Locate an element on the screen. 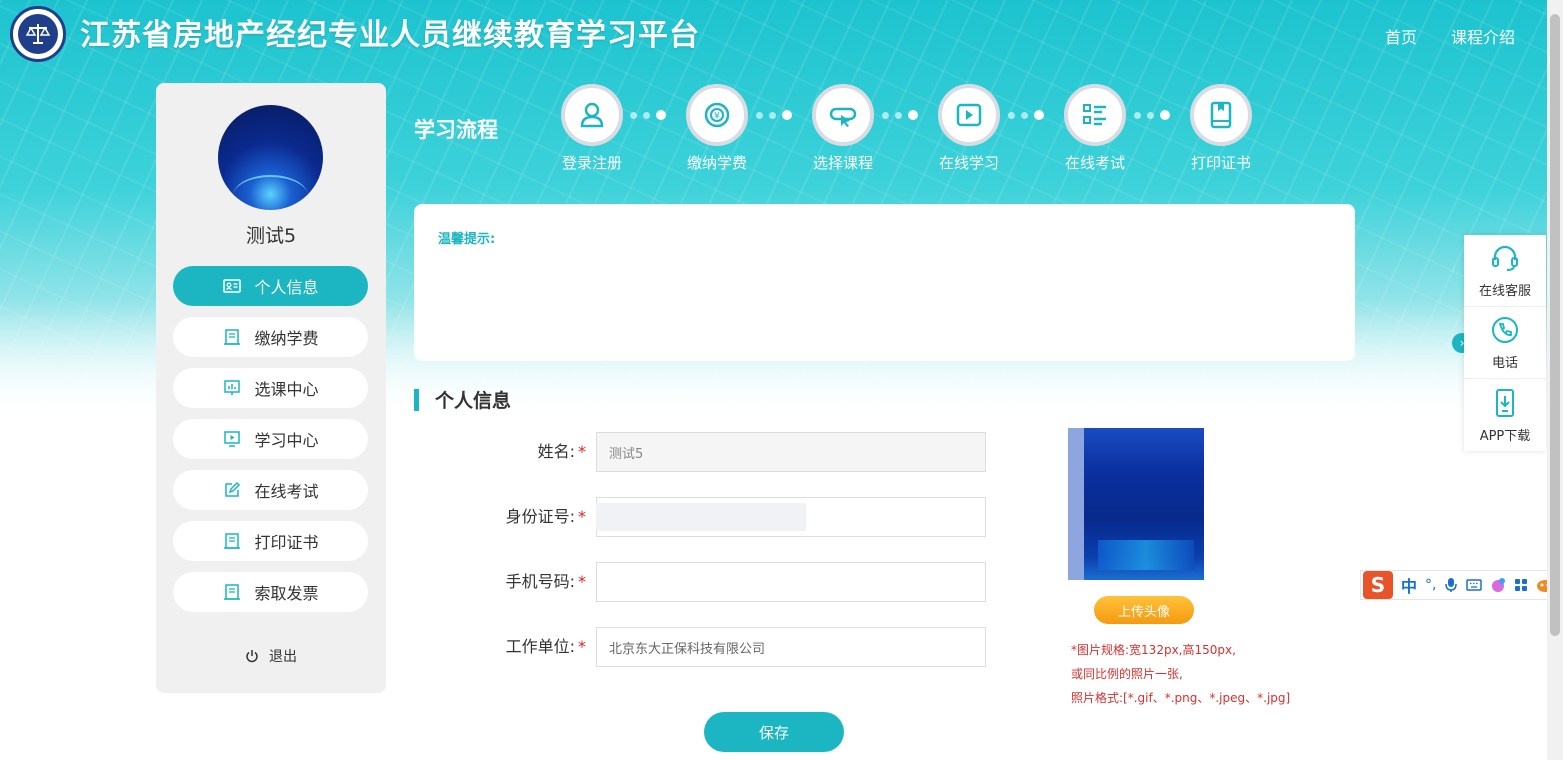 The image size is (1563, 760). app-download-button: APP下载 is located at coordinates (1505, 415).